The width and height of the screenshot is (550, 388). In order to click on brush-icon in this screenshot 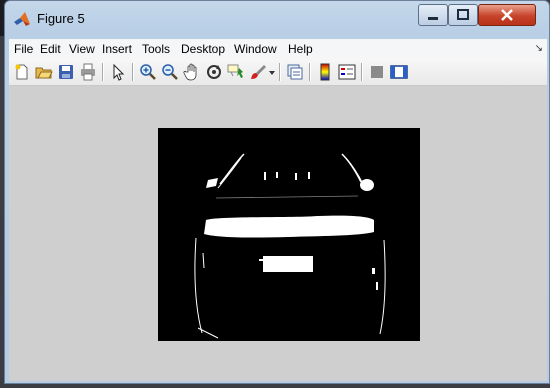, I will do `click(258, 72)`.